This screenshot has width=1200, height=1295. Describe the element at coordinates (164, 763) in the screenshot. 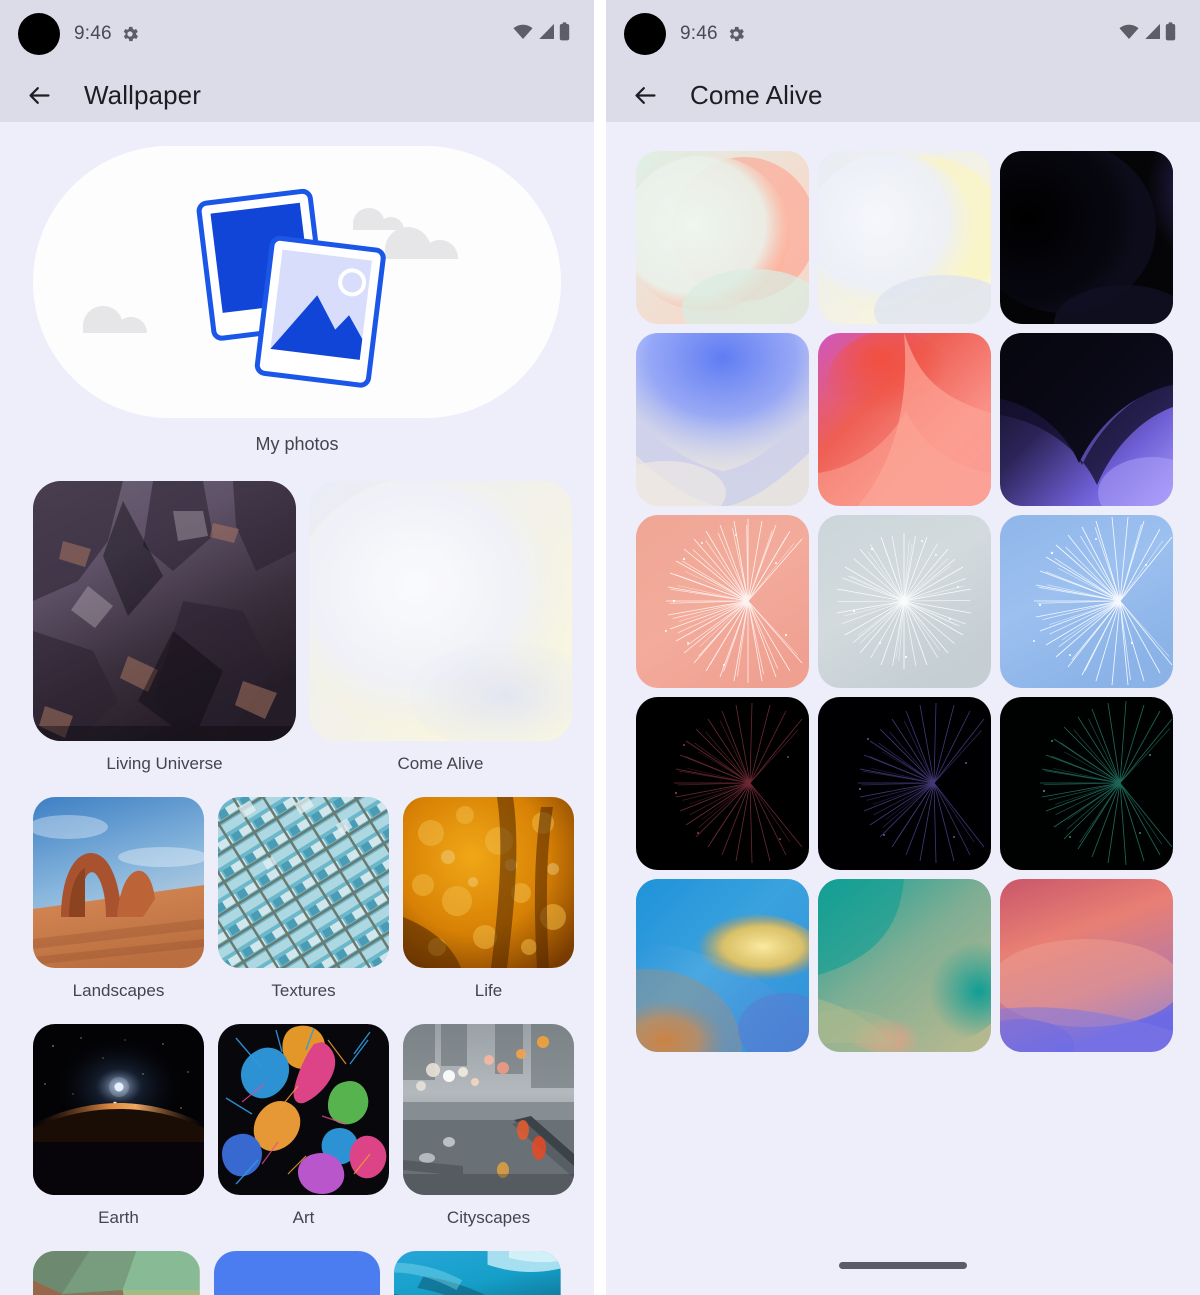

I see `featured-label: Living Universe` at that location.